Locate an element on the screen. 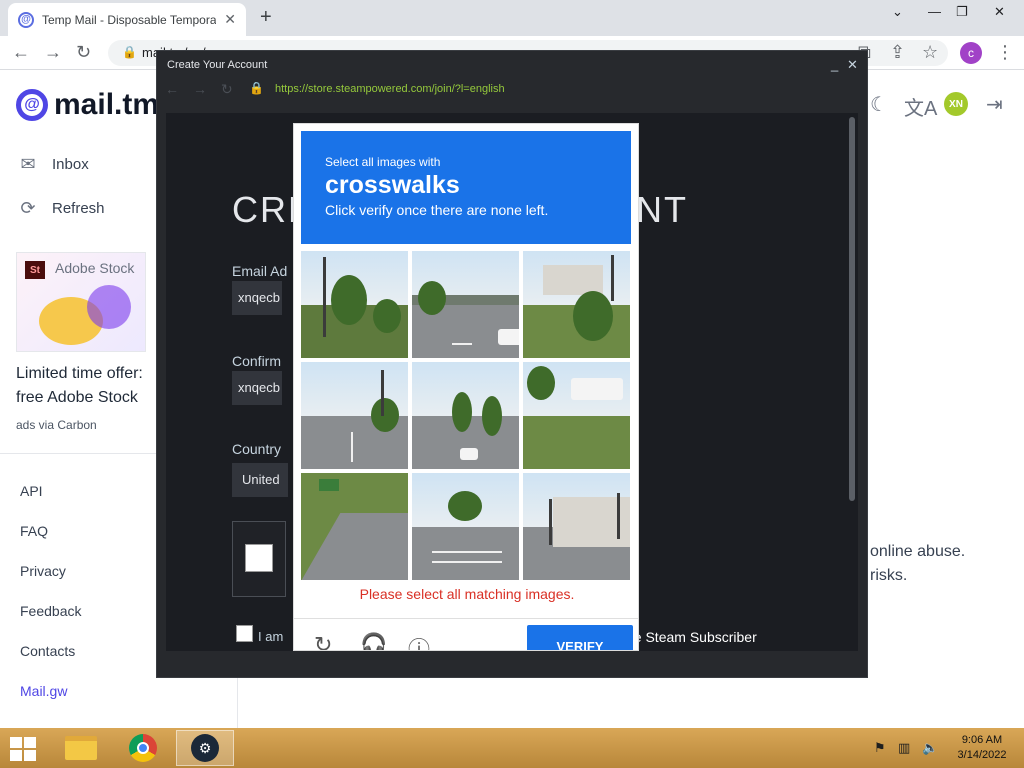 The width and height of the screenshot is (1024, 768). windows-start-icon is located at coordinates (23, 748).